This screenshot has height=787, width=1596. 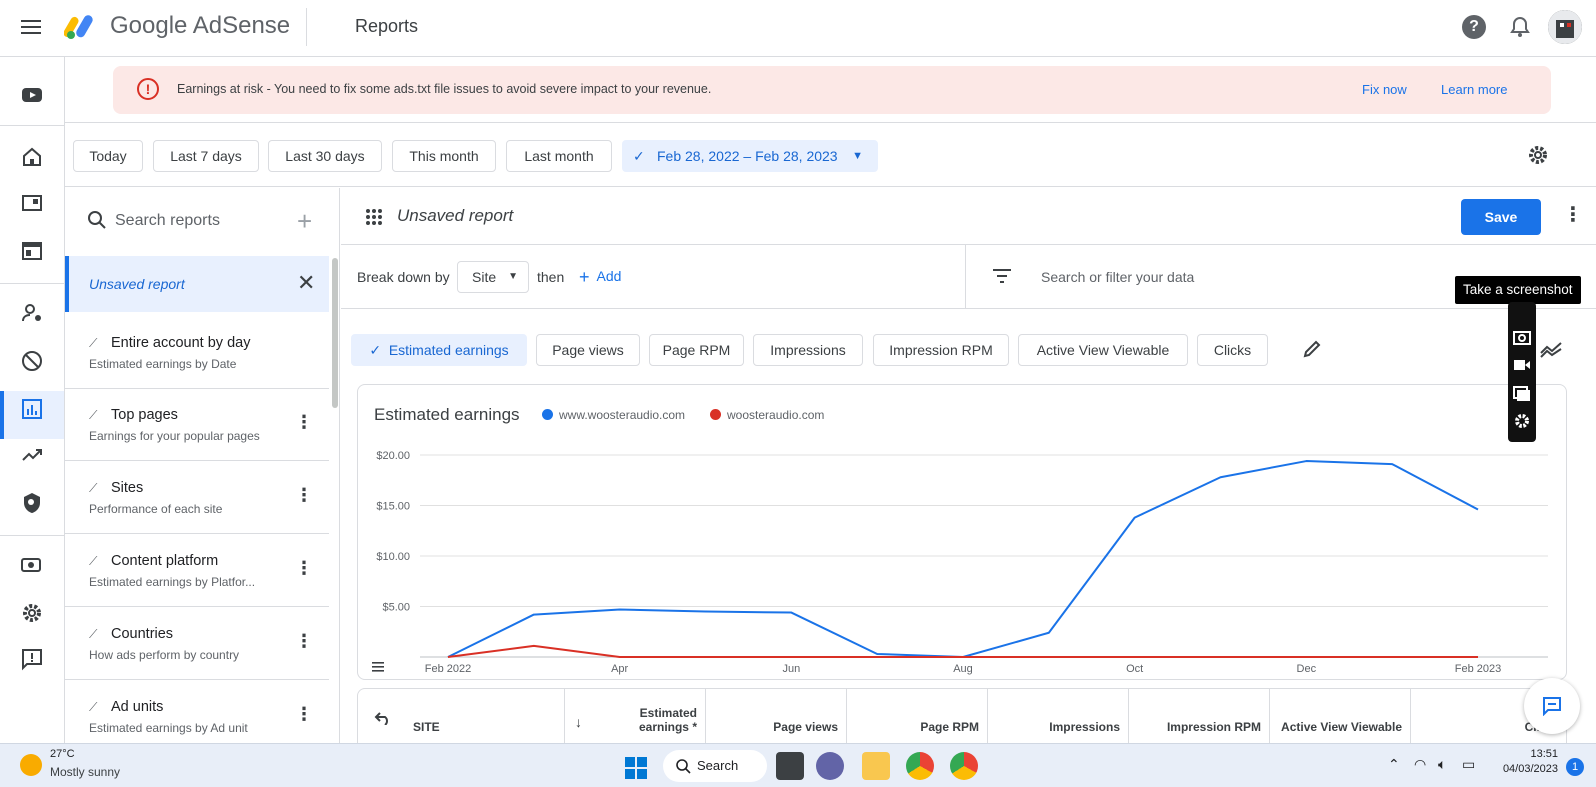 What do you see at coordinates (718, 765) in the screenshot?
I see `taskbar-search-label: Search` at bounding box center [718, 765].